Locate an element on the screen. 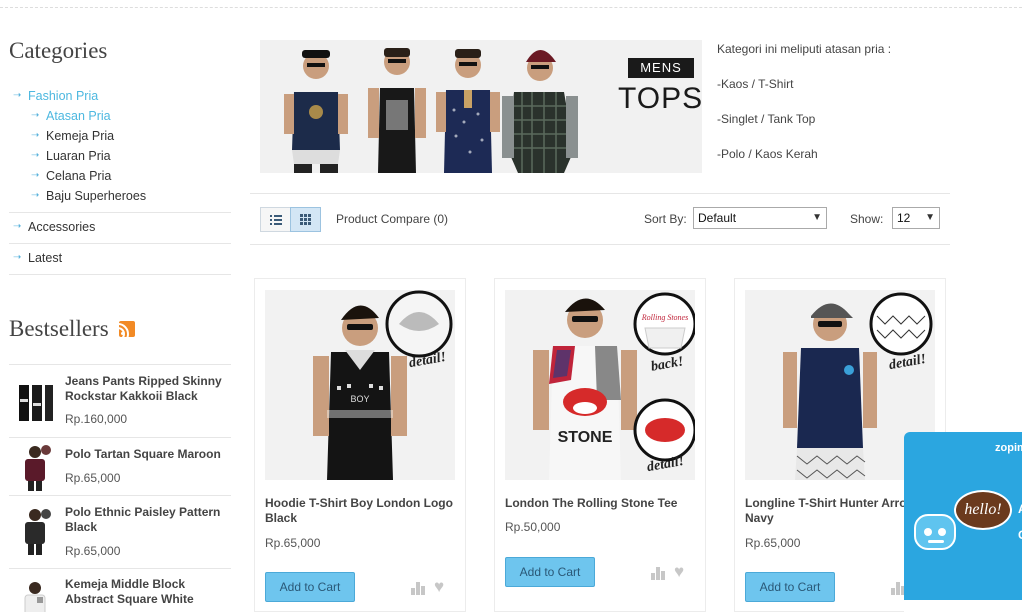 The image size is (1022, 612). category-label: Baju Superheroes is located at coordinates (96, 196).